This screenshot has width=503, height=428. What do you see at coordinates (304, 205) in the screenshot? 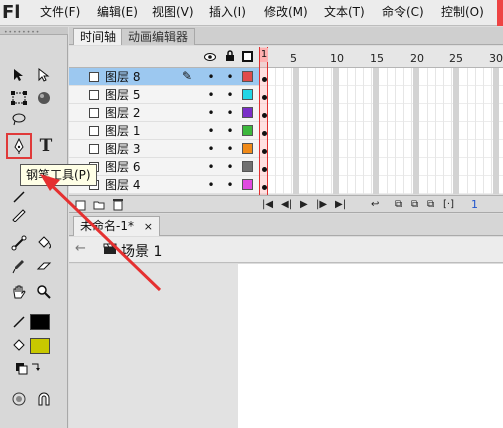
I see `play-button: ▶` at bounding box center [304, 205].